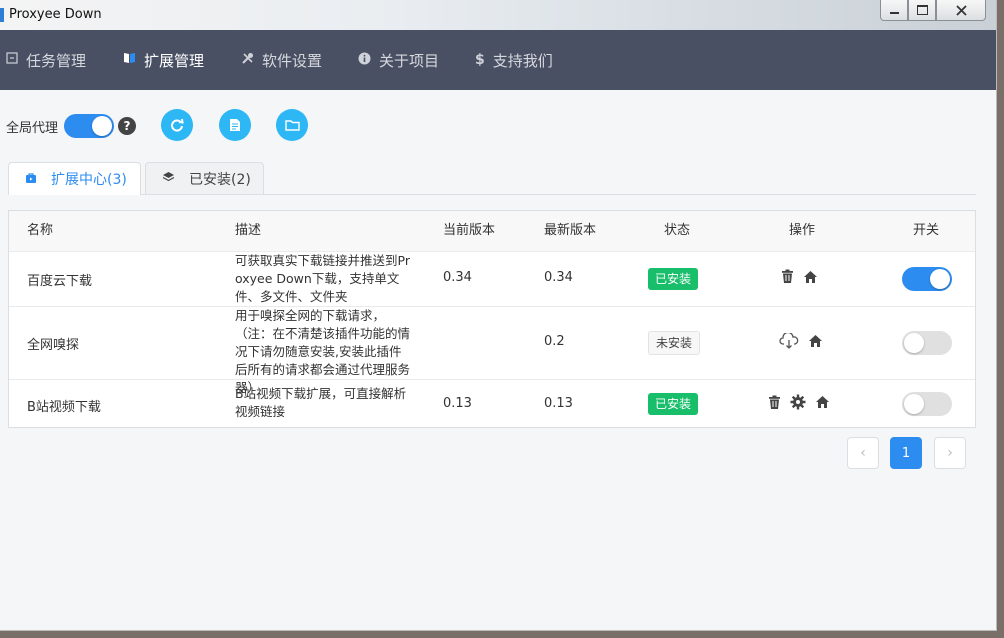 This screenshot has width=1004, height=638. Describe the element at coordinates (570, 230) in the screenshot. I see `header-latest-version: 最新版本` at that location.